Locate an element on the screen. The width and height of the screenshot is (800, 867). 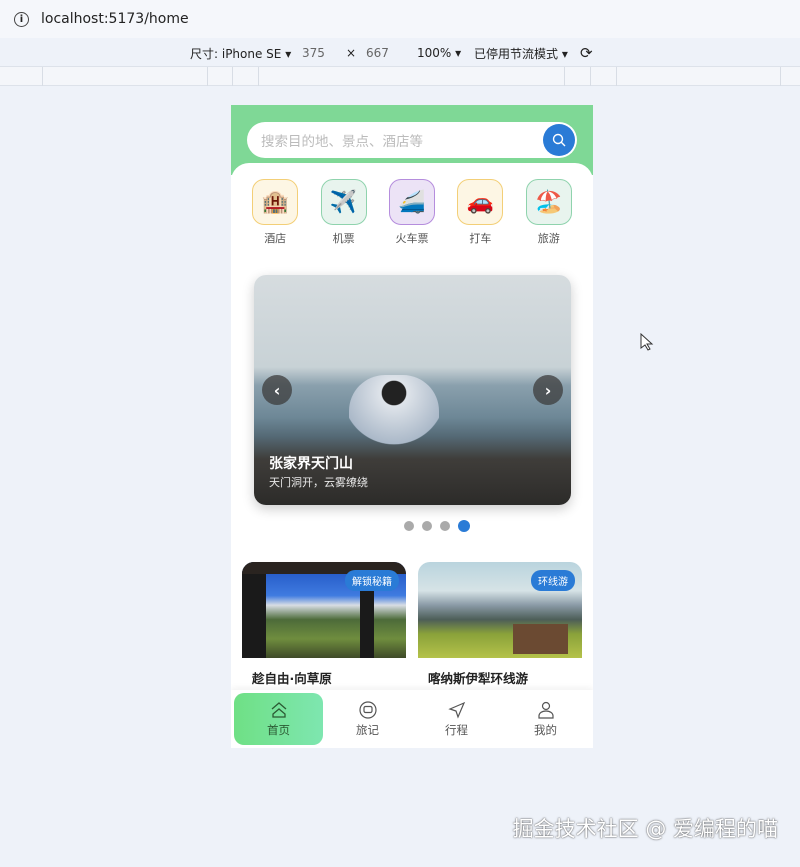
url-text: localhost:5173/home is located at coordinates (115, 19).